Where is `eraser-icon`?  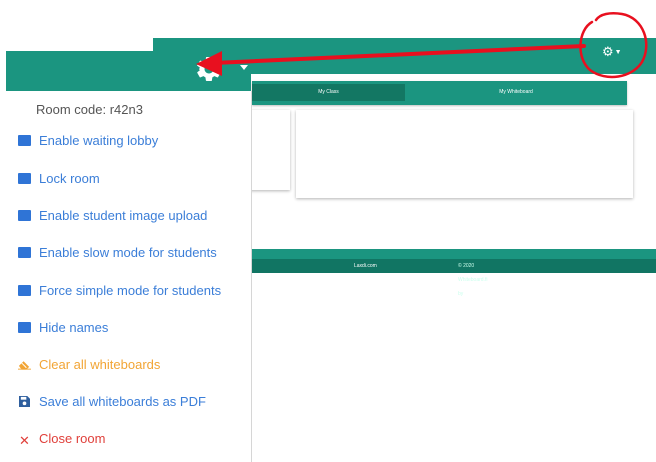
eraser-icon is located at coordinates (24, 365).